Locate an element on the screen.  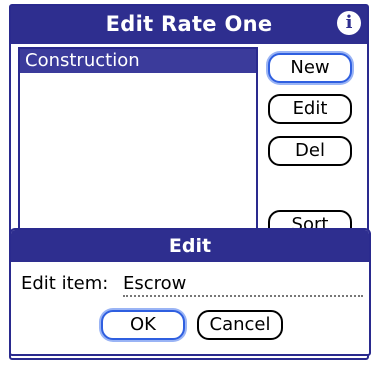
form-titlebar: Edit Rate One i is located at coordinates (189, 25).